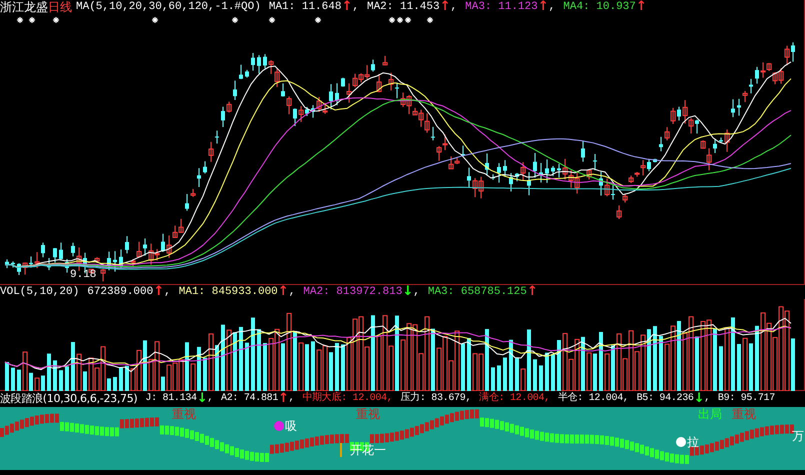 The height and width of the screenshot is (475, 805). What do you see at coordinates (436, 399) in the screenshot?
I see `indicator-reading: 压力: 83.679,` at bounding box center [436, 399].